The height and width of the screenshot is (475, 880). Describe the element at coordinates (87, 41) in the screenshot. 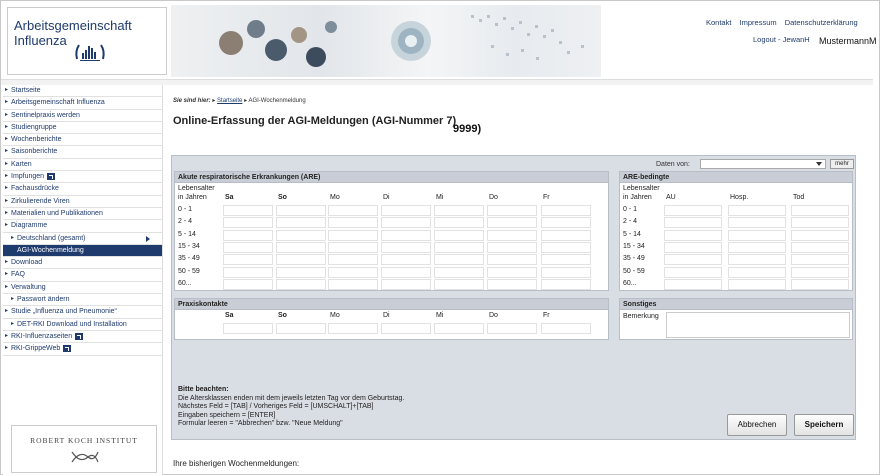

I see `agi-logo: Arbeitsgemeinschaft Influenza` at that location.